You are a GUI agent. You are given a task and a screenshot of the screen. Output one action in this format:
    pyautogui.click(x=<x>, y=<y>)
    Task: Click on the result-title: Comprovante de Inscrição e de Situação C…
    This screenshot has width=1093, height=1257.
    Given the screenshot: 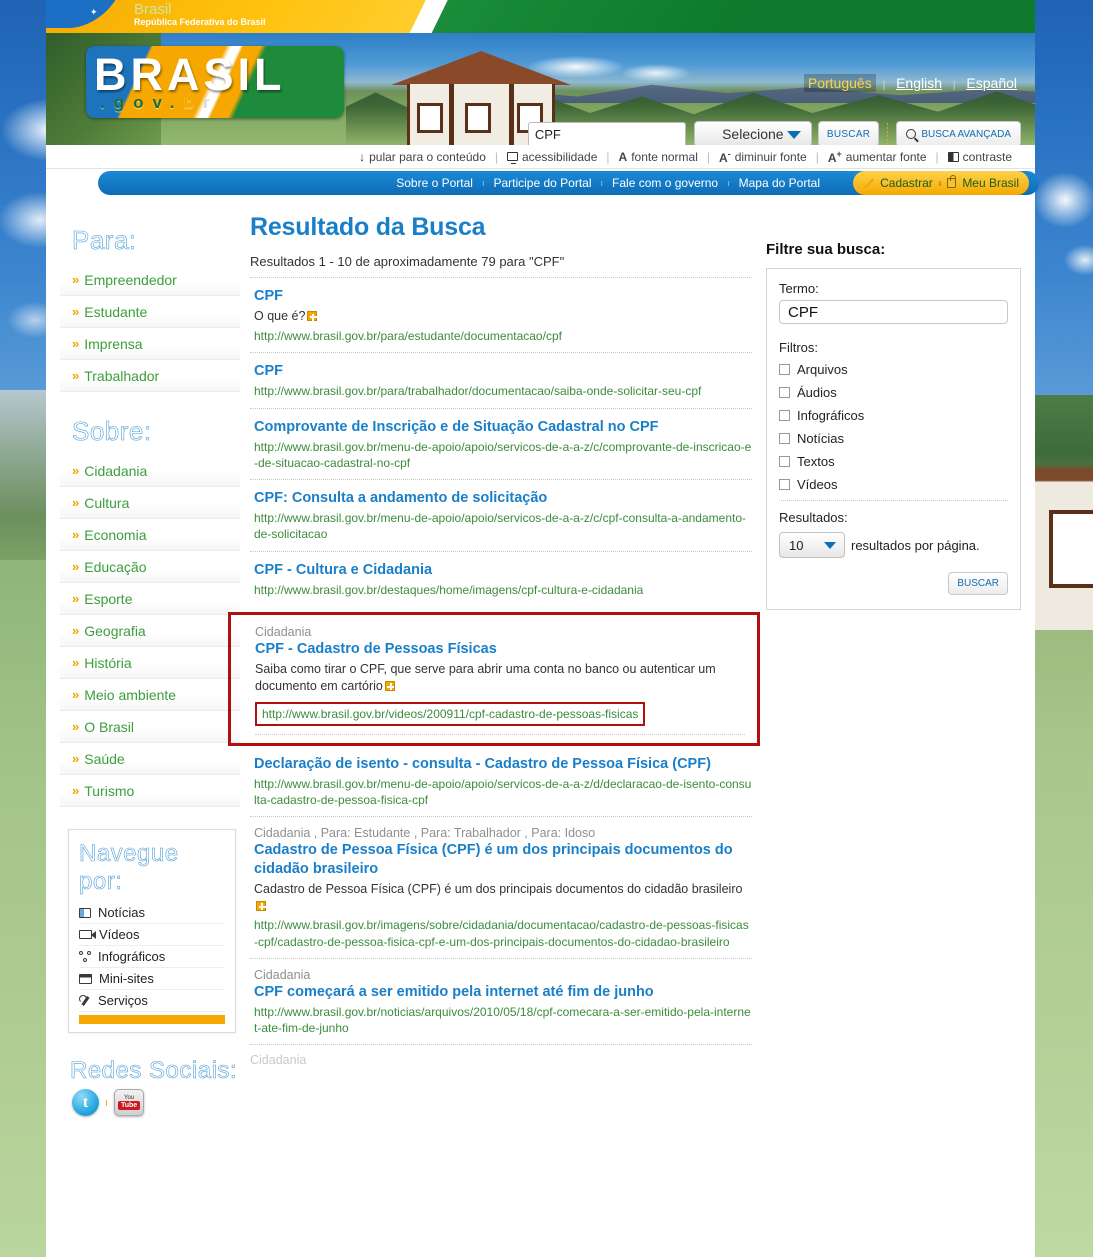 What is the action you would take?
    pyautogui.click(x=503, y=427)
    